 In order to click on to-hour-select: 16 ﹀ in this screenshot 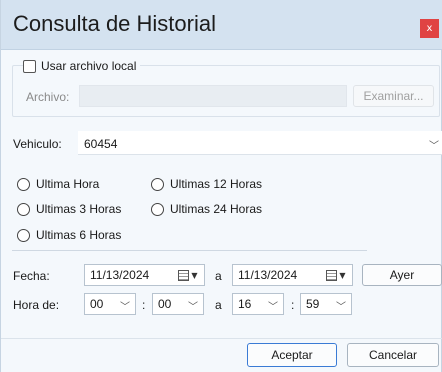, I will do `click(258, 304)`.